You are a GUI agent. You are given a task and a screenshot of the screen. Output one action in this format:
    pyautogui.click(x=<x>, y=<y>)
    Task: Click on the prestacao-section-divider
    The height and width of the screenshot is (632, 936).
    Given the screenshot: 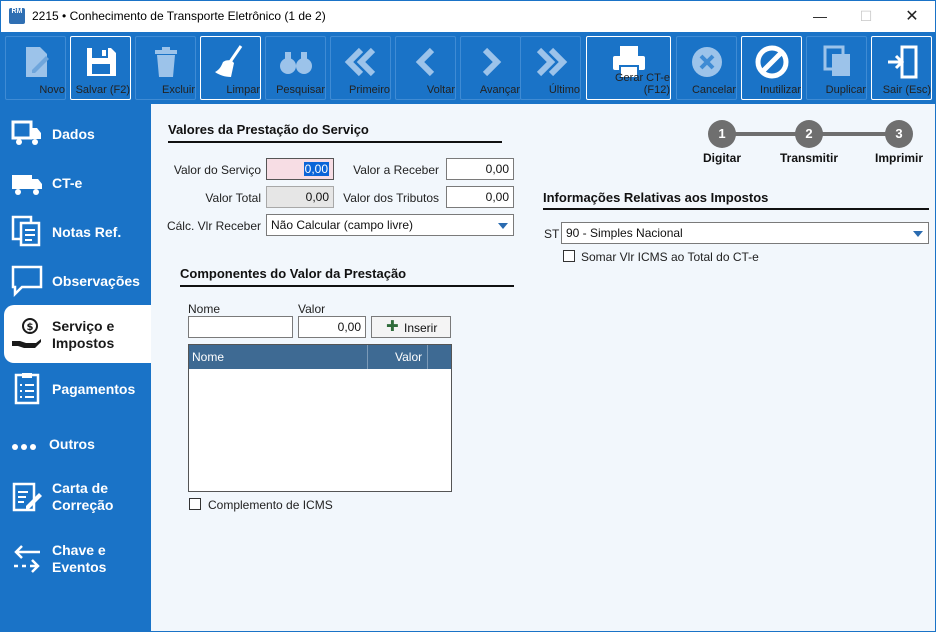 What is the action you would take?
    pyautogui.click(x=335, y=142)
    